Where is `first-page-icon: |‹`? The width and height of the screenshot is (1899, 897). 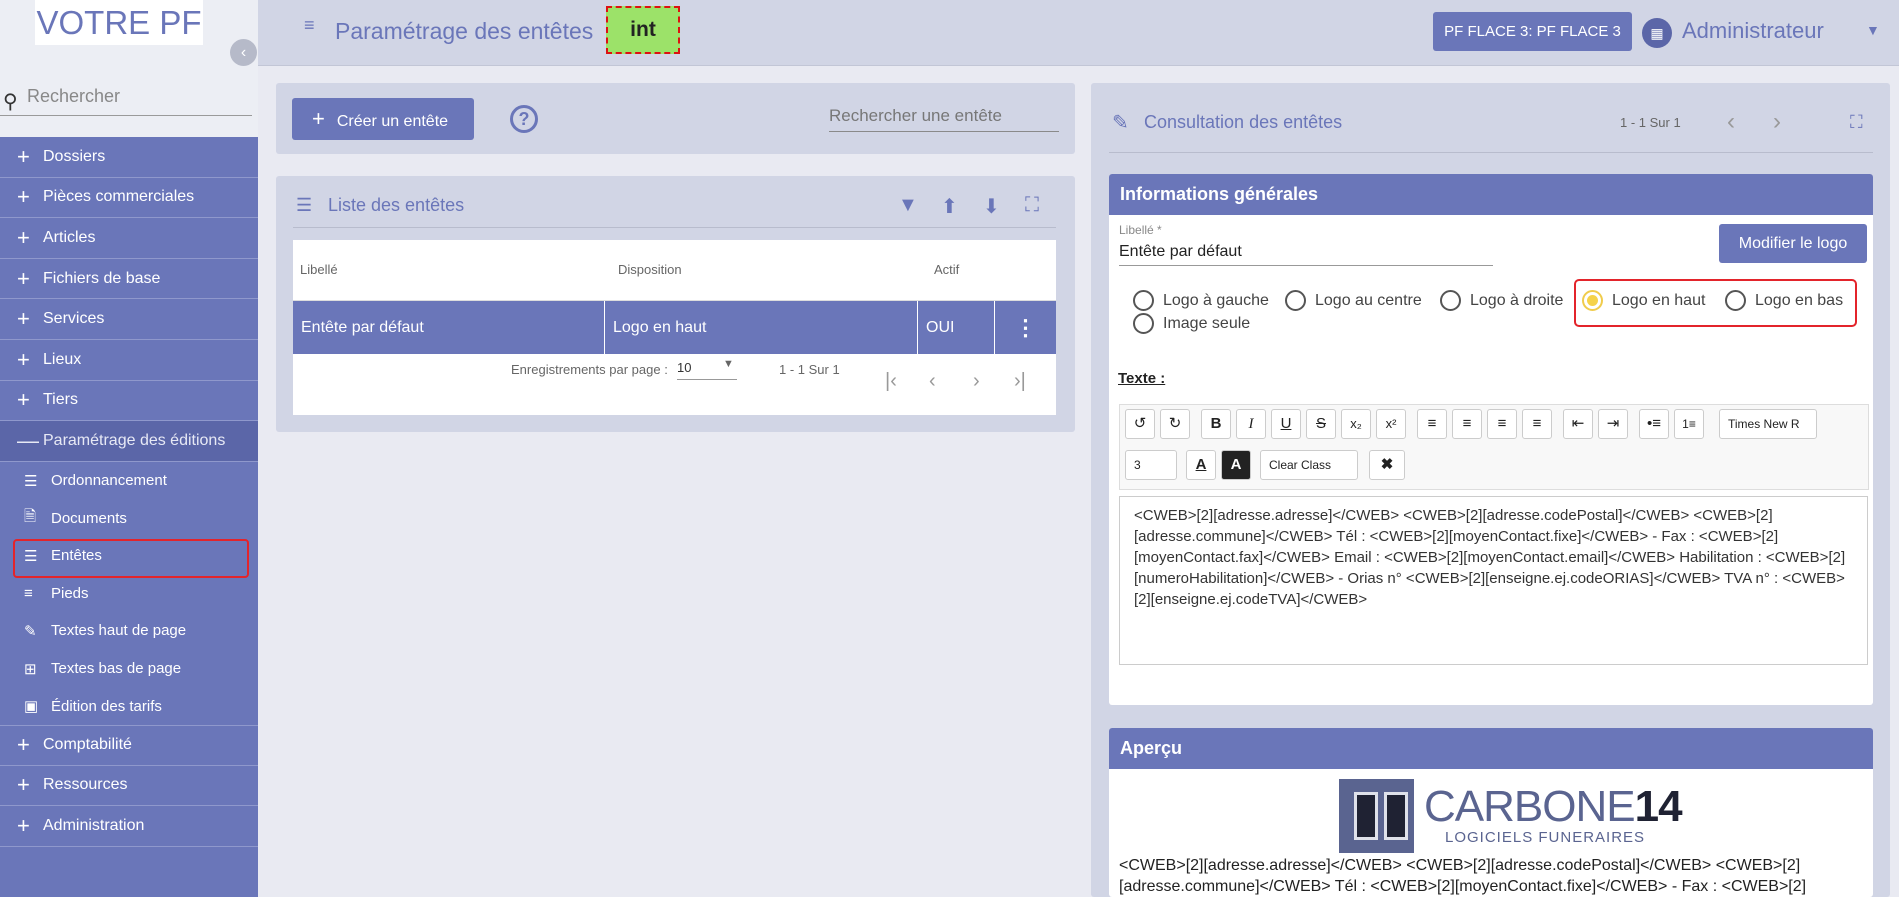
first-page-icon: |‹ is located at coordinates (891, 381).